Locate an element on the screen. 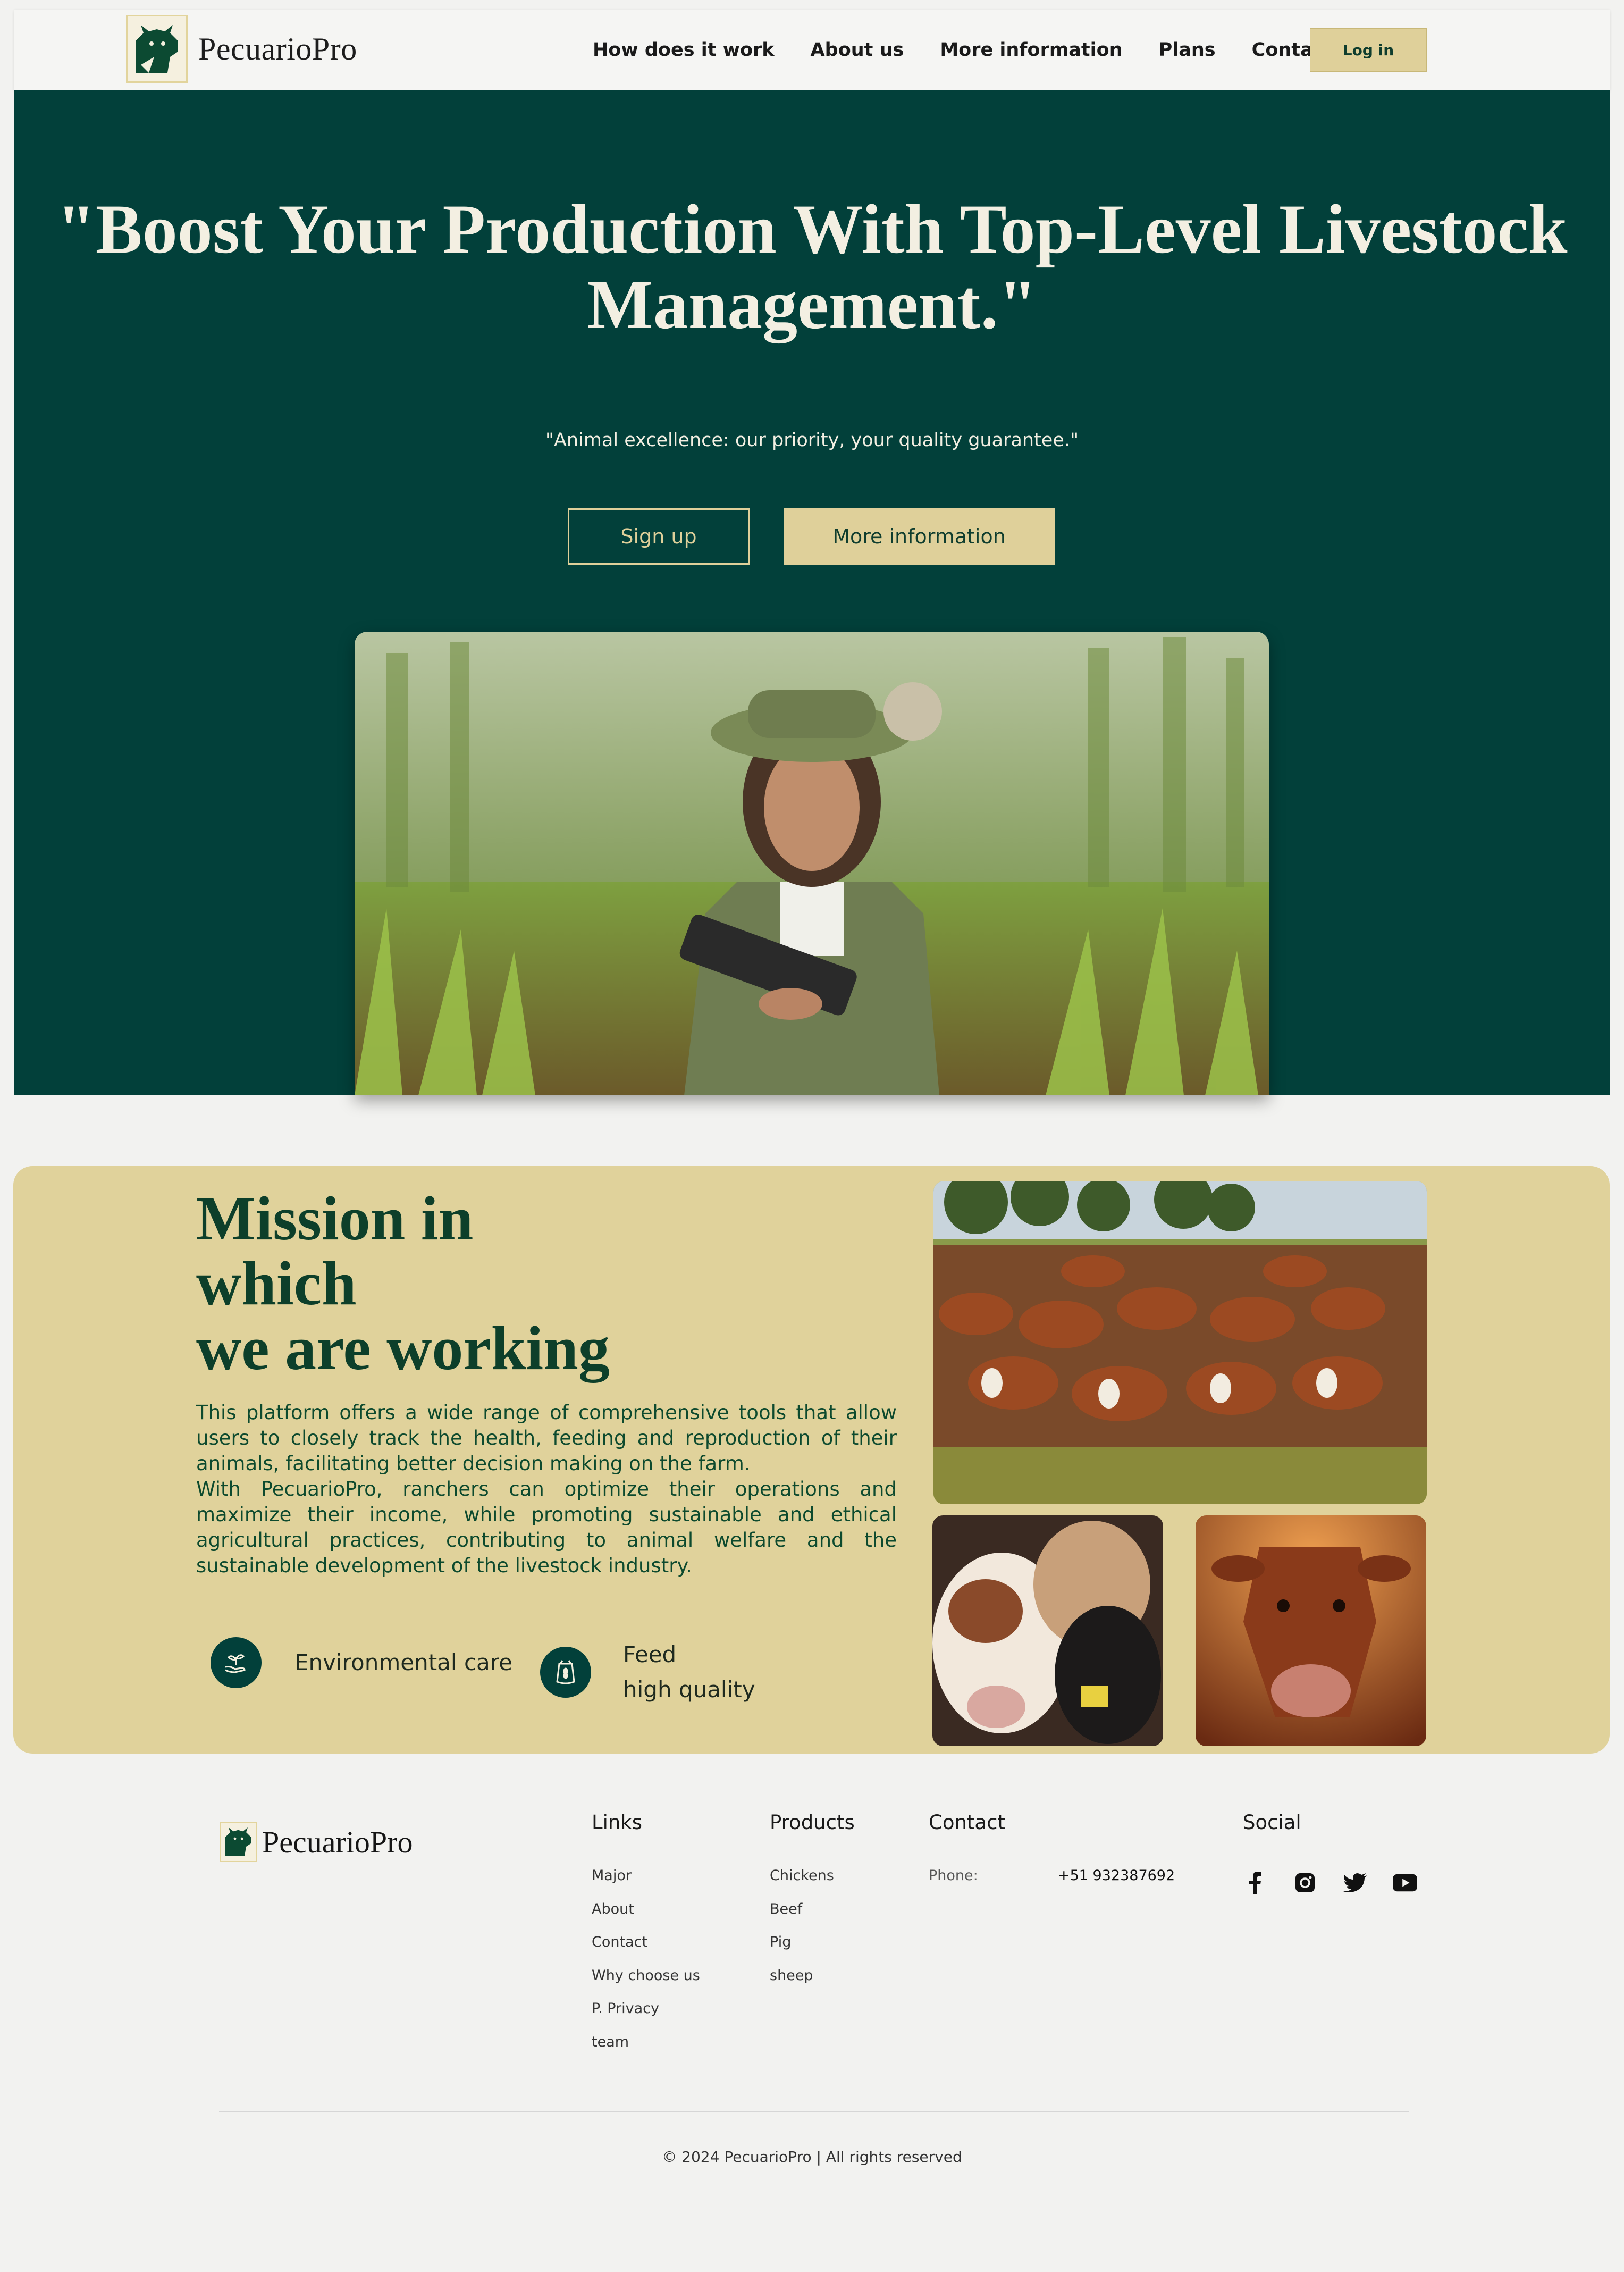 The image size is (1624, 2272). footer-divider is located at coordinates (814, 2111).